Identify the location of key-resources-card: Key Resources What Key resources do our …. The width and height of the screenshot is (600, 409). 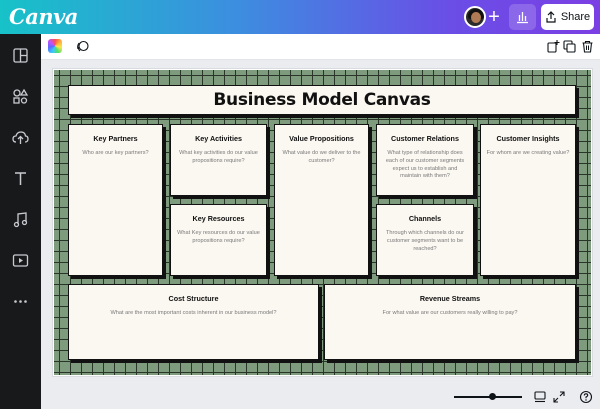
(218, 240).